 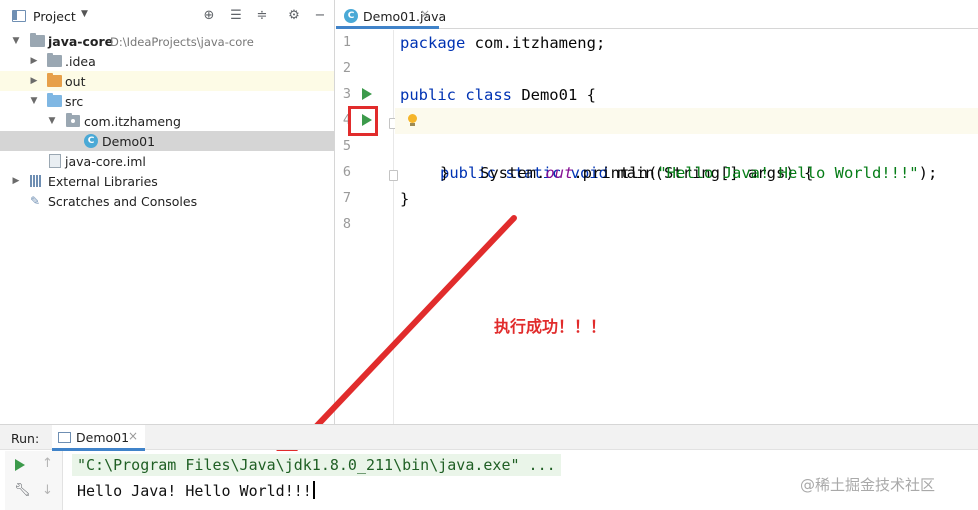 What do you see at coordinates (657, 16) in the screenshot?
I see `editor-tab-bar: C Demo01.java ×` at bounding box center [657, 16].